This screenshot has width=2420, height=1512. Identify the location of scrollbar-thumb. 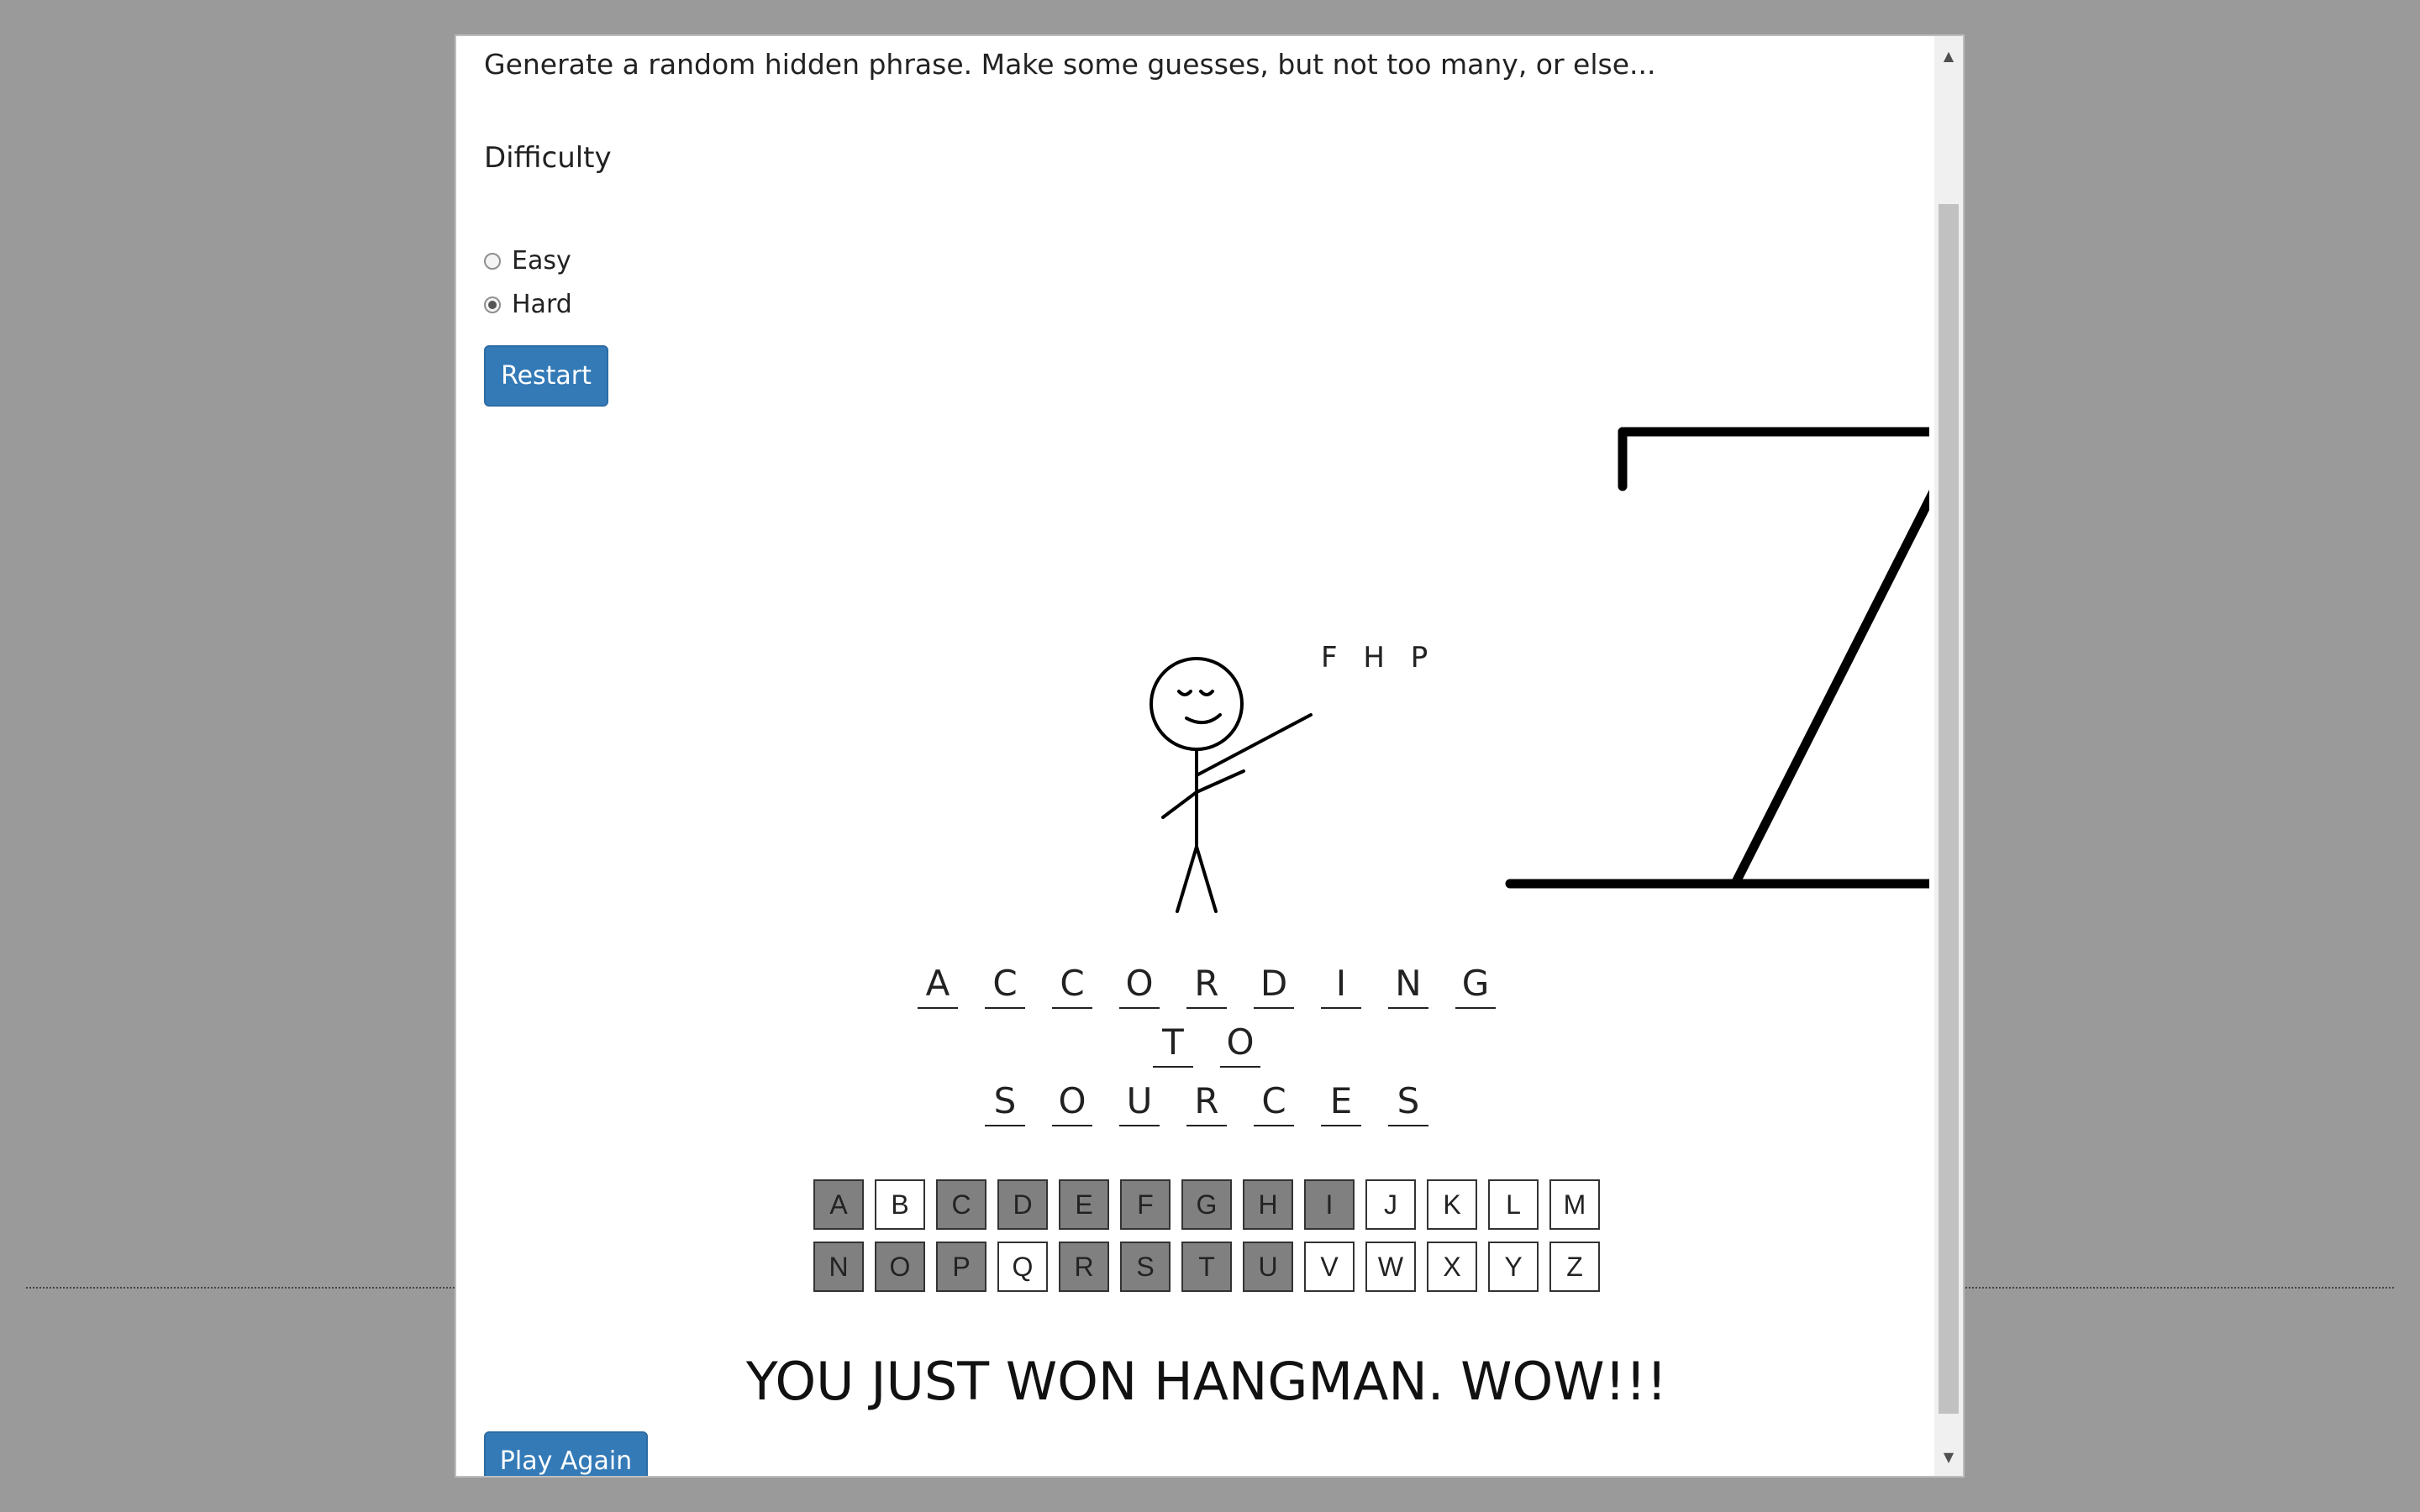
(1949, 809).